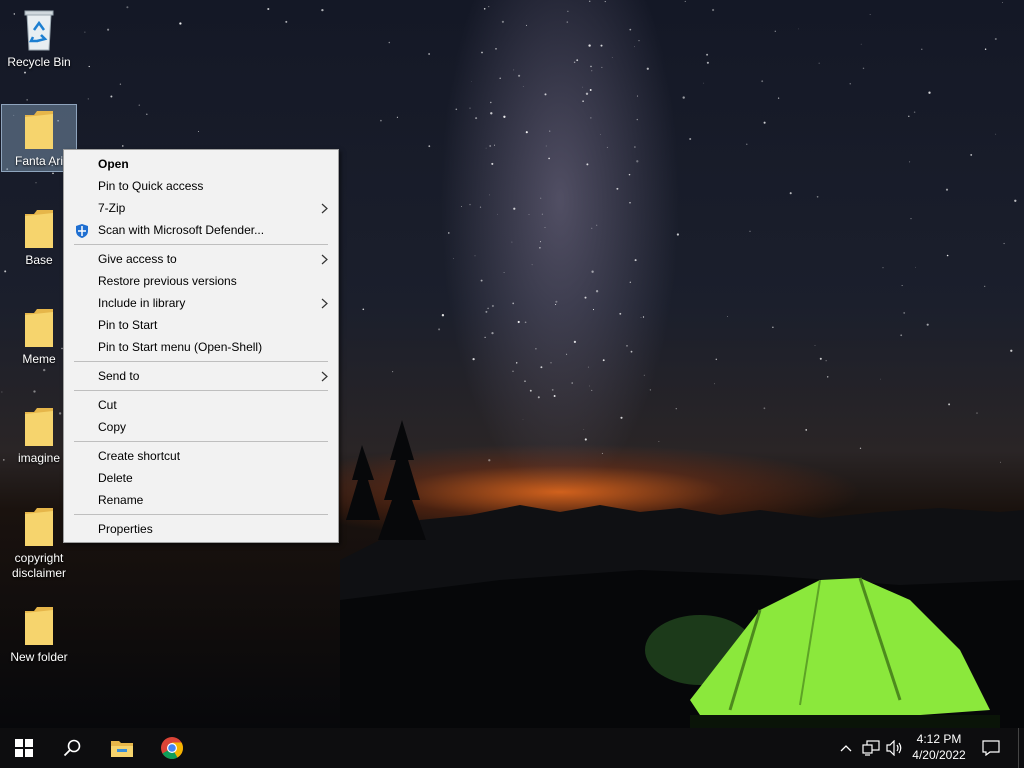  What do you see at coordinates (201, 164) in the screenshot?
I see `menu-item-open: Open` at bounding box center [201, 164].